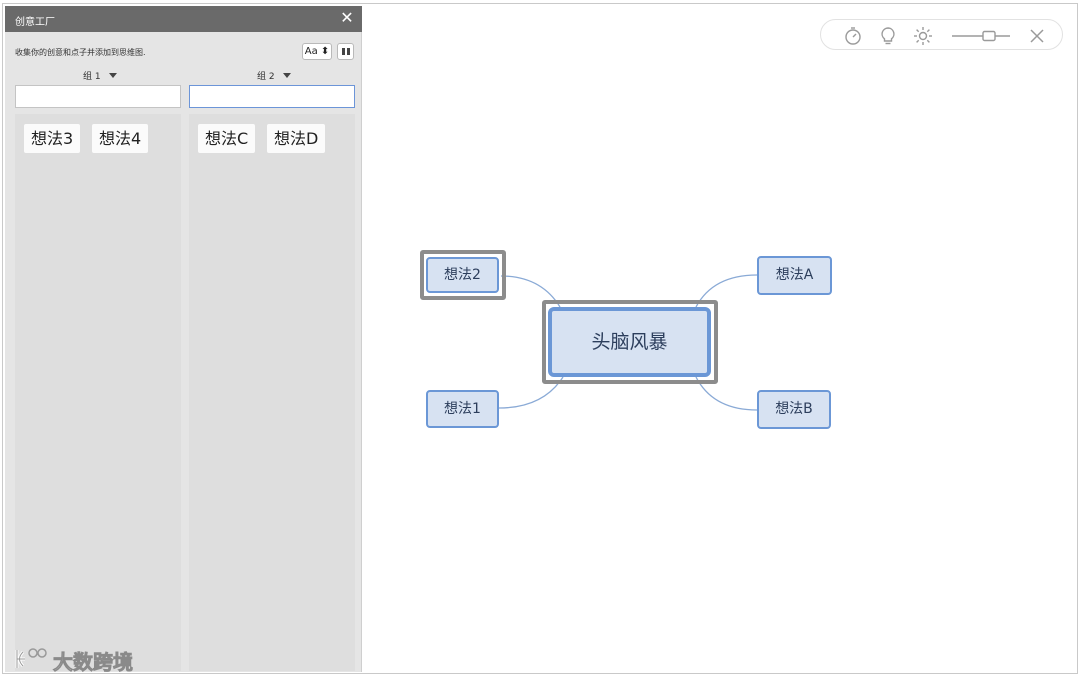 The image size is (1080, 676). Describe the element at coordinates (98, 392) in the screenshot. I see `group-1-idea-area: 想法3 想法4` at that location.